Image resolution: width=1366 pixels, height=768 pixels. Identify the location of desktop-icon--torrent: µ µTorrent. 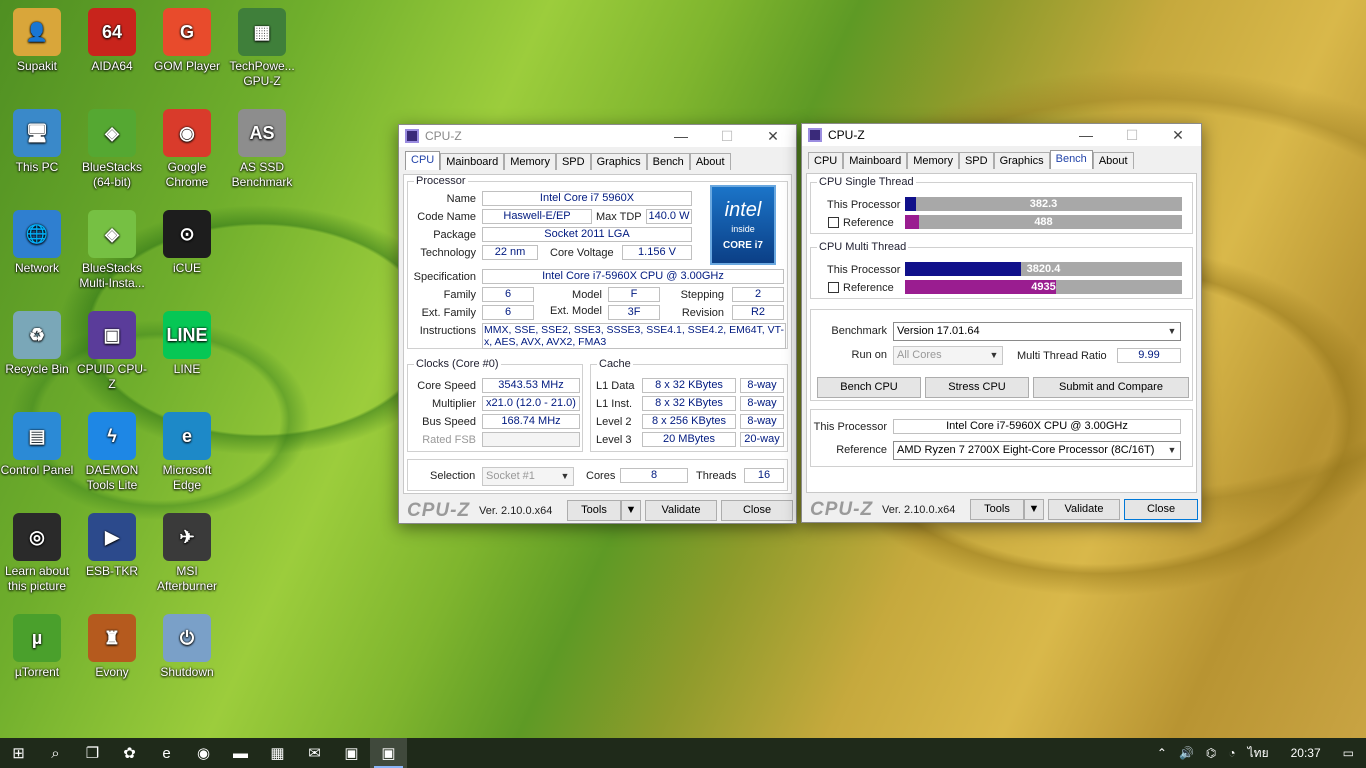
(37, 647).